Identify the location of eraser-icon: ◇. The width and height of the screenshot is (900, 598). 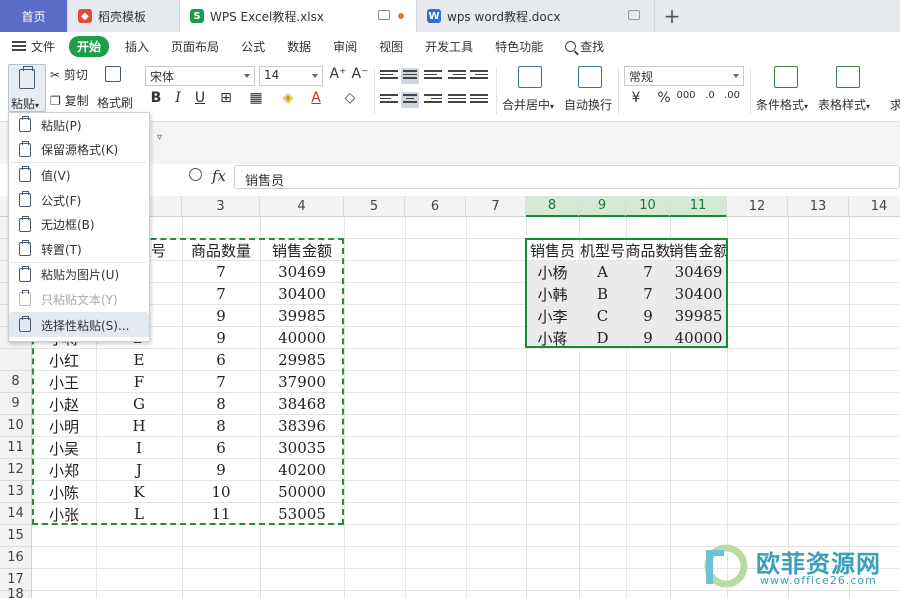
(350, 98).